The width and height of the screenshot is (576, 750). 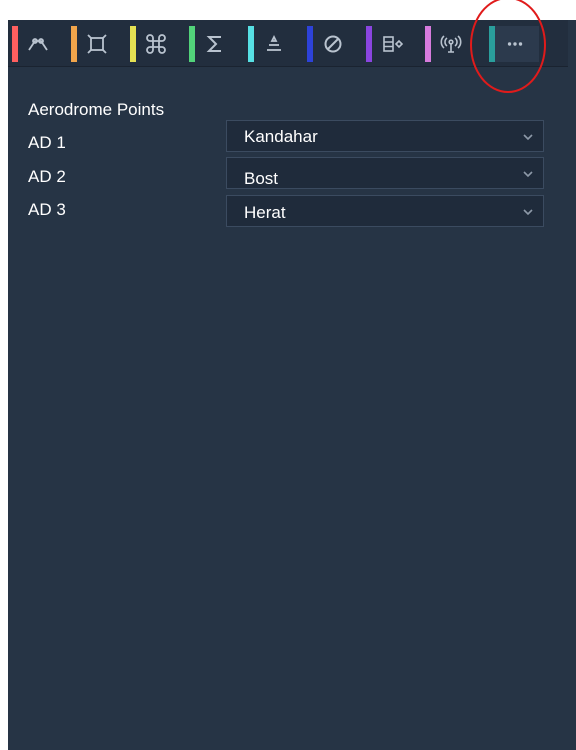 I want to click on stack-icon, so click(x=274, y=44).